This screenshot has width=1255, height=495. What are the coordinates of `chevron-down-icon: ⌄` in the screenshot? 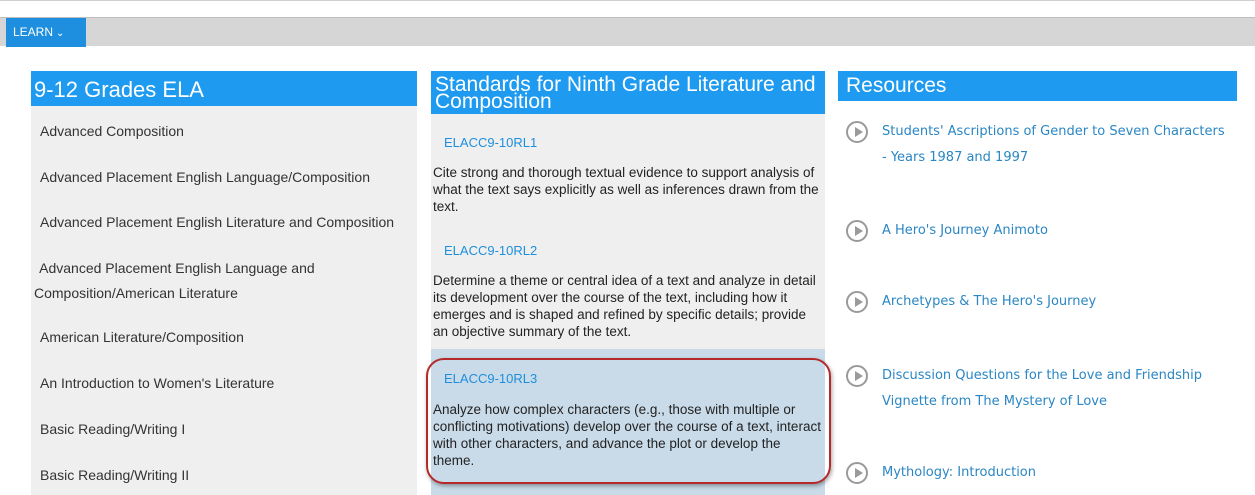 It's located at (60, 33).